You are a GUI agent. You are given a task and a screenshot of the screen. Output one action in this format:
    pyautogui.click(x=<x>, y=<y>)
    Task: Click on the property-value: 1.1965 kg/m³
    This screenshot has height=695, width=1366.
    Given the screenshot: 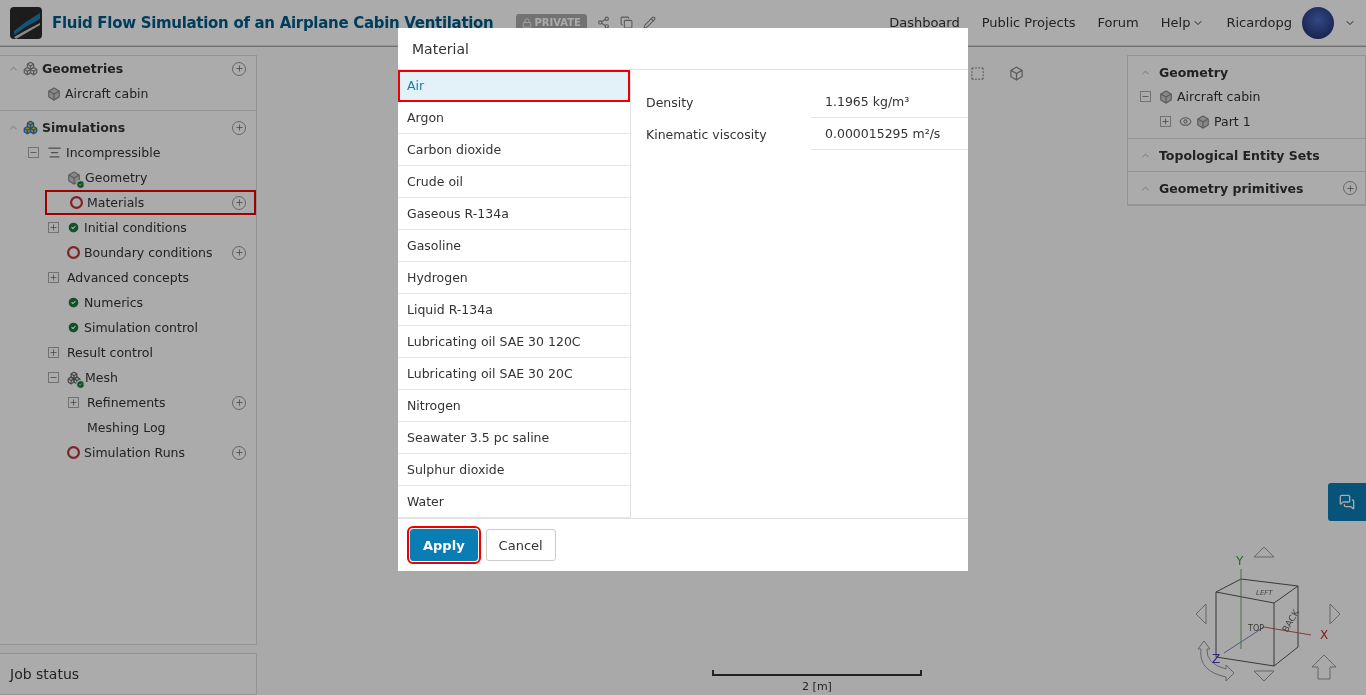 What is the action you would take?
    pyautogui.click(x=889, y=102)
    